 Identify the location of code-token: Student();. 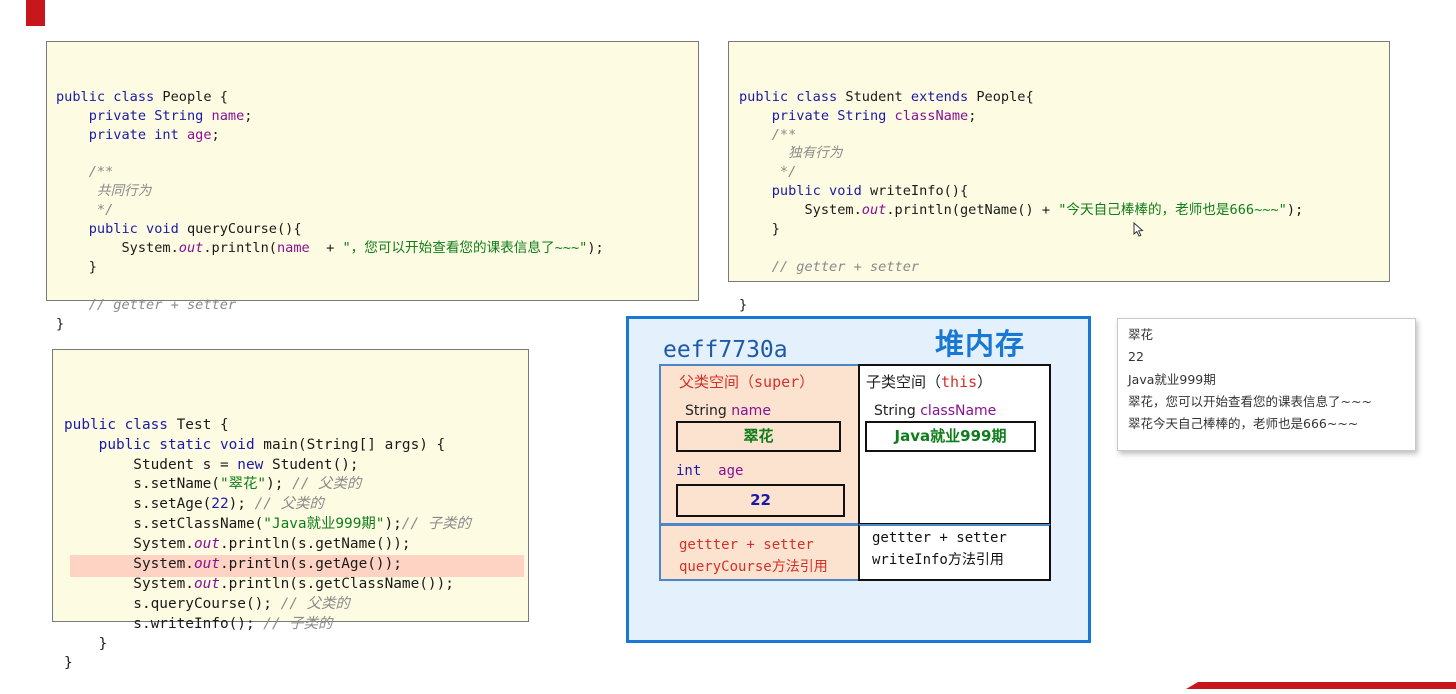
(315, 464).